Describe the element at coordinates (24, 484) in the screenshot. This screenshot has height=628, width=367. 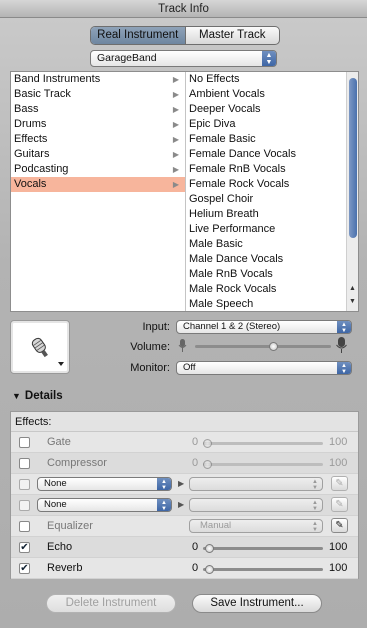
I see `slot1-checkbox` at that location.